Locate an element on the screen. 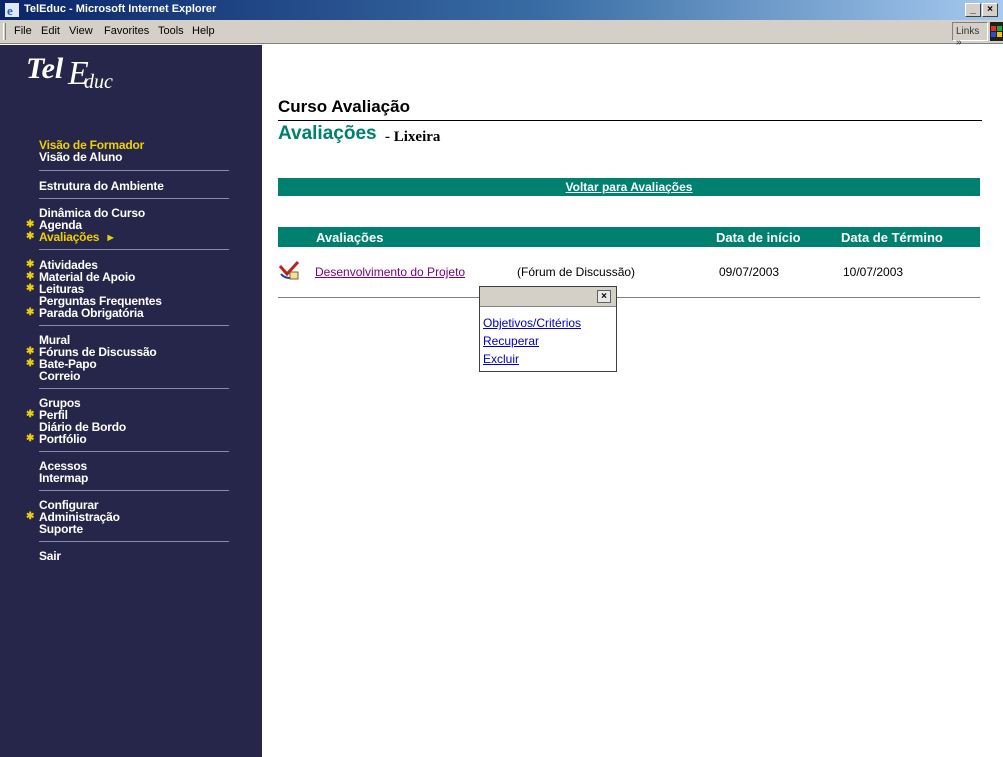  nav-avaliacoes: Avaliações ► is located at coordinates (71, 237).